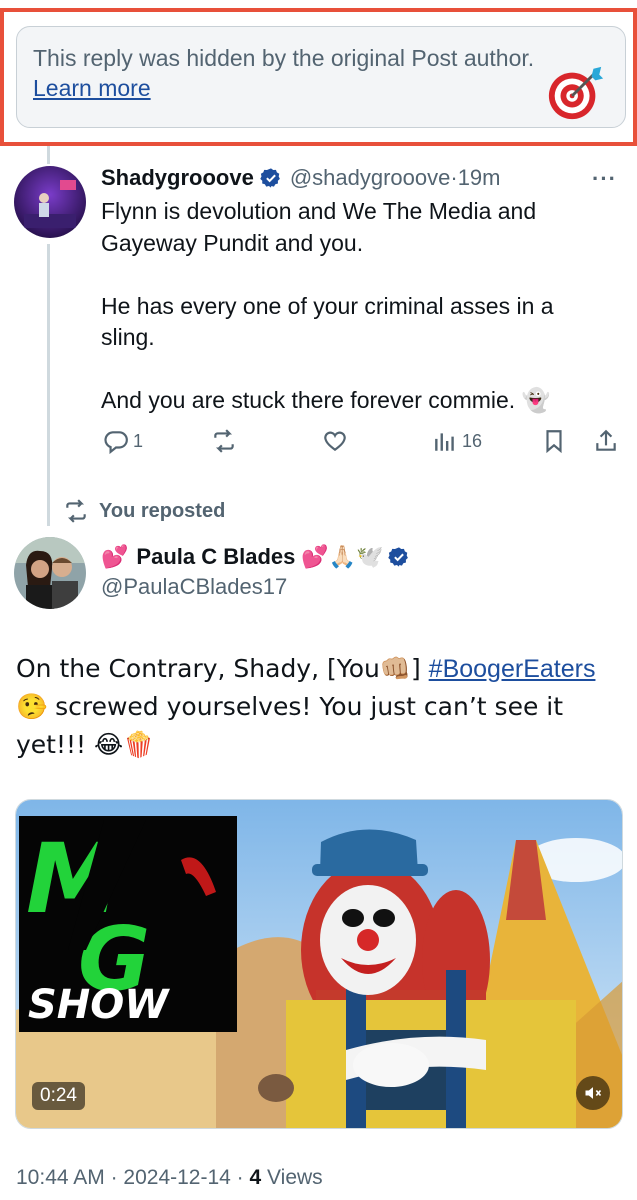 The height and width of the screenshot is (1200, 637). I want to click on share-action, so click(606, 441).